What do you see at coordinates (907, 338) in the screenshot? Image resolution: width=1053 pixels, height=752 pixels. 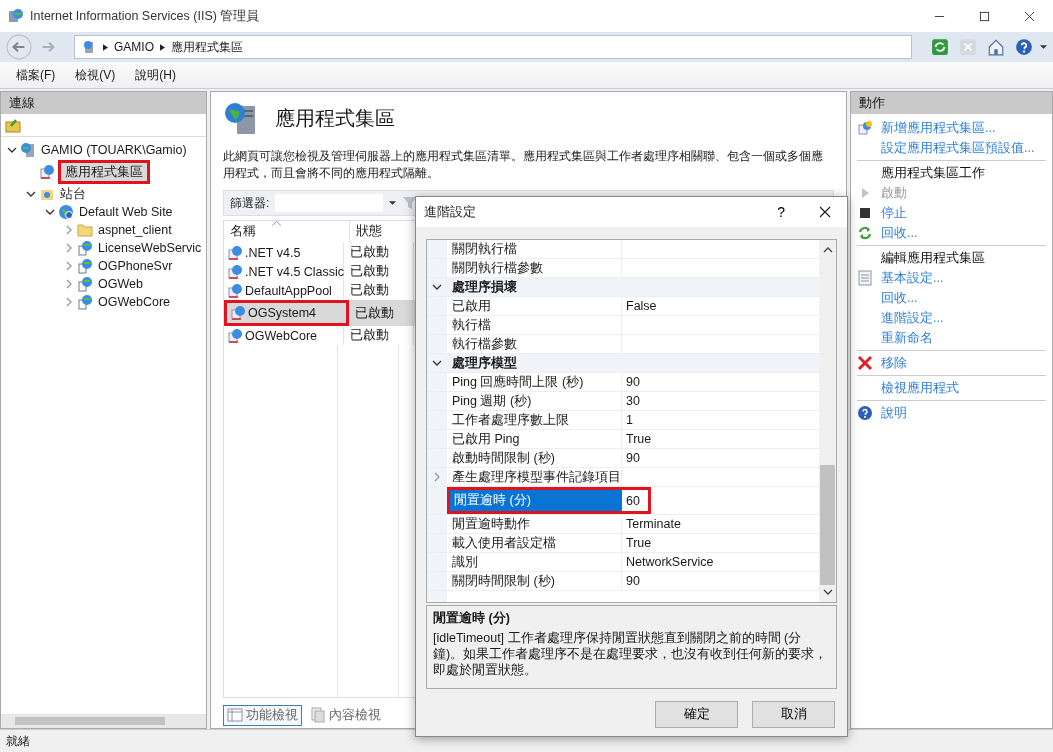 I see `action-link: 重新命名` at bounding box center [907, 338].